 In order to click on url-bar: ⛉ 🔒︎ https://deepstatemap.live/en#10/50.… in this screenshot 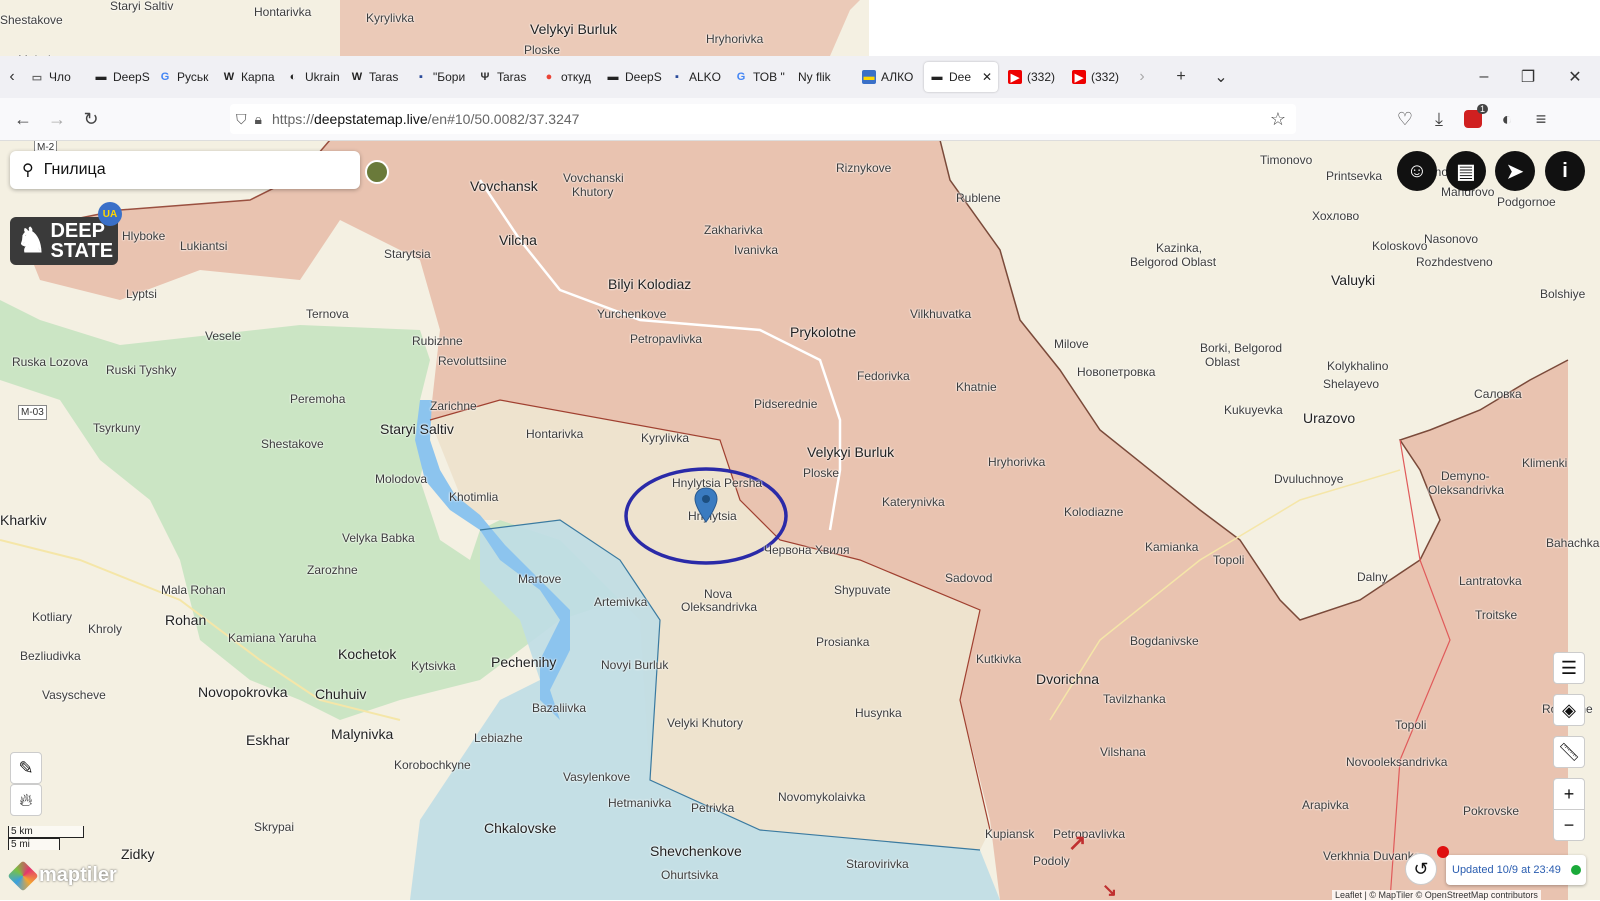, I will do `click(763, 119)`.